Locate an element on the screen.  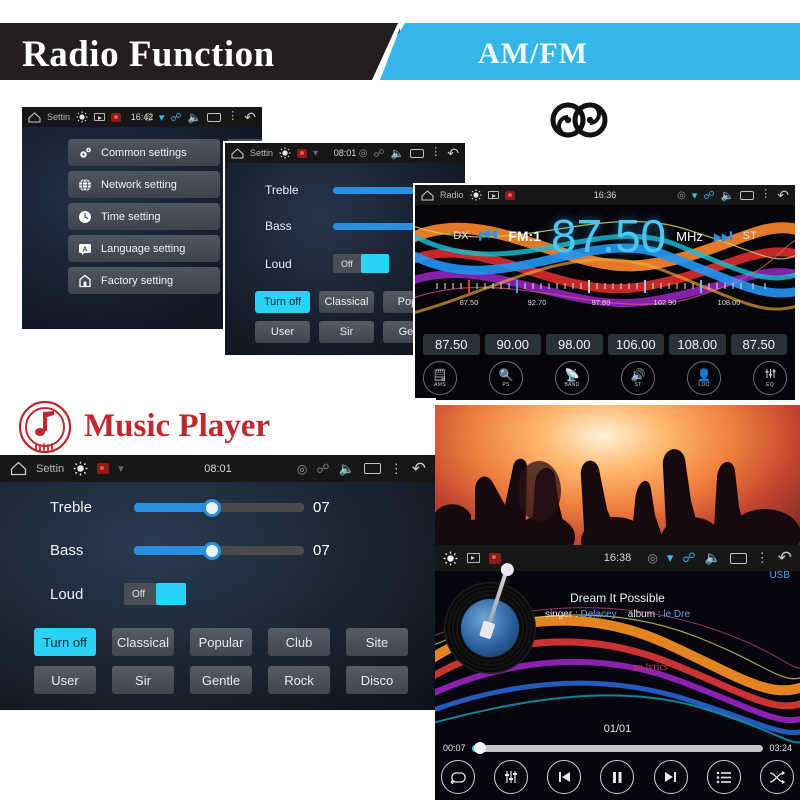
preset-station-4: 106.00 is located at coordinates (635, 344).